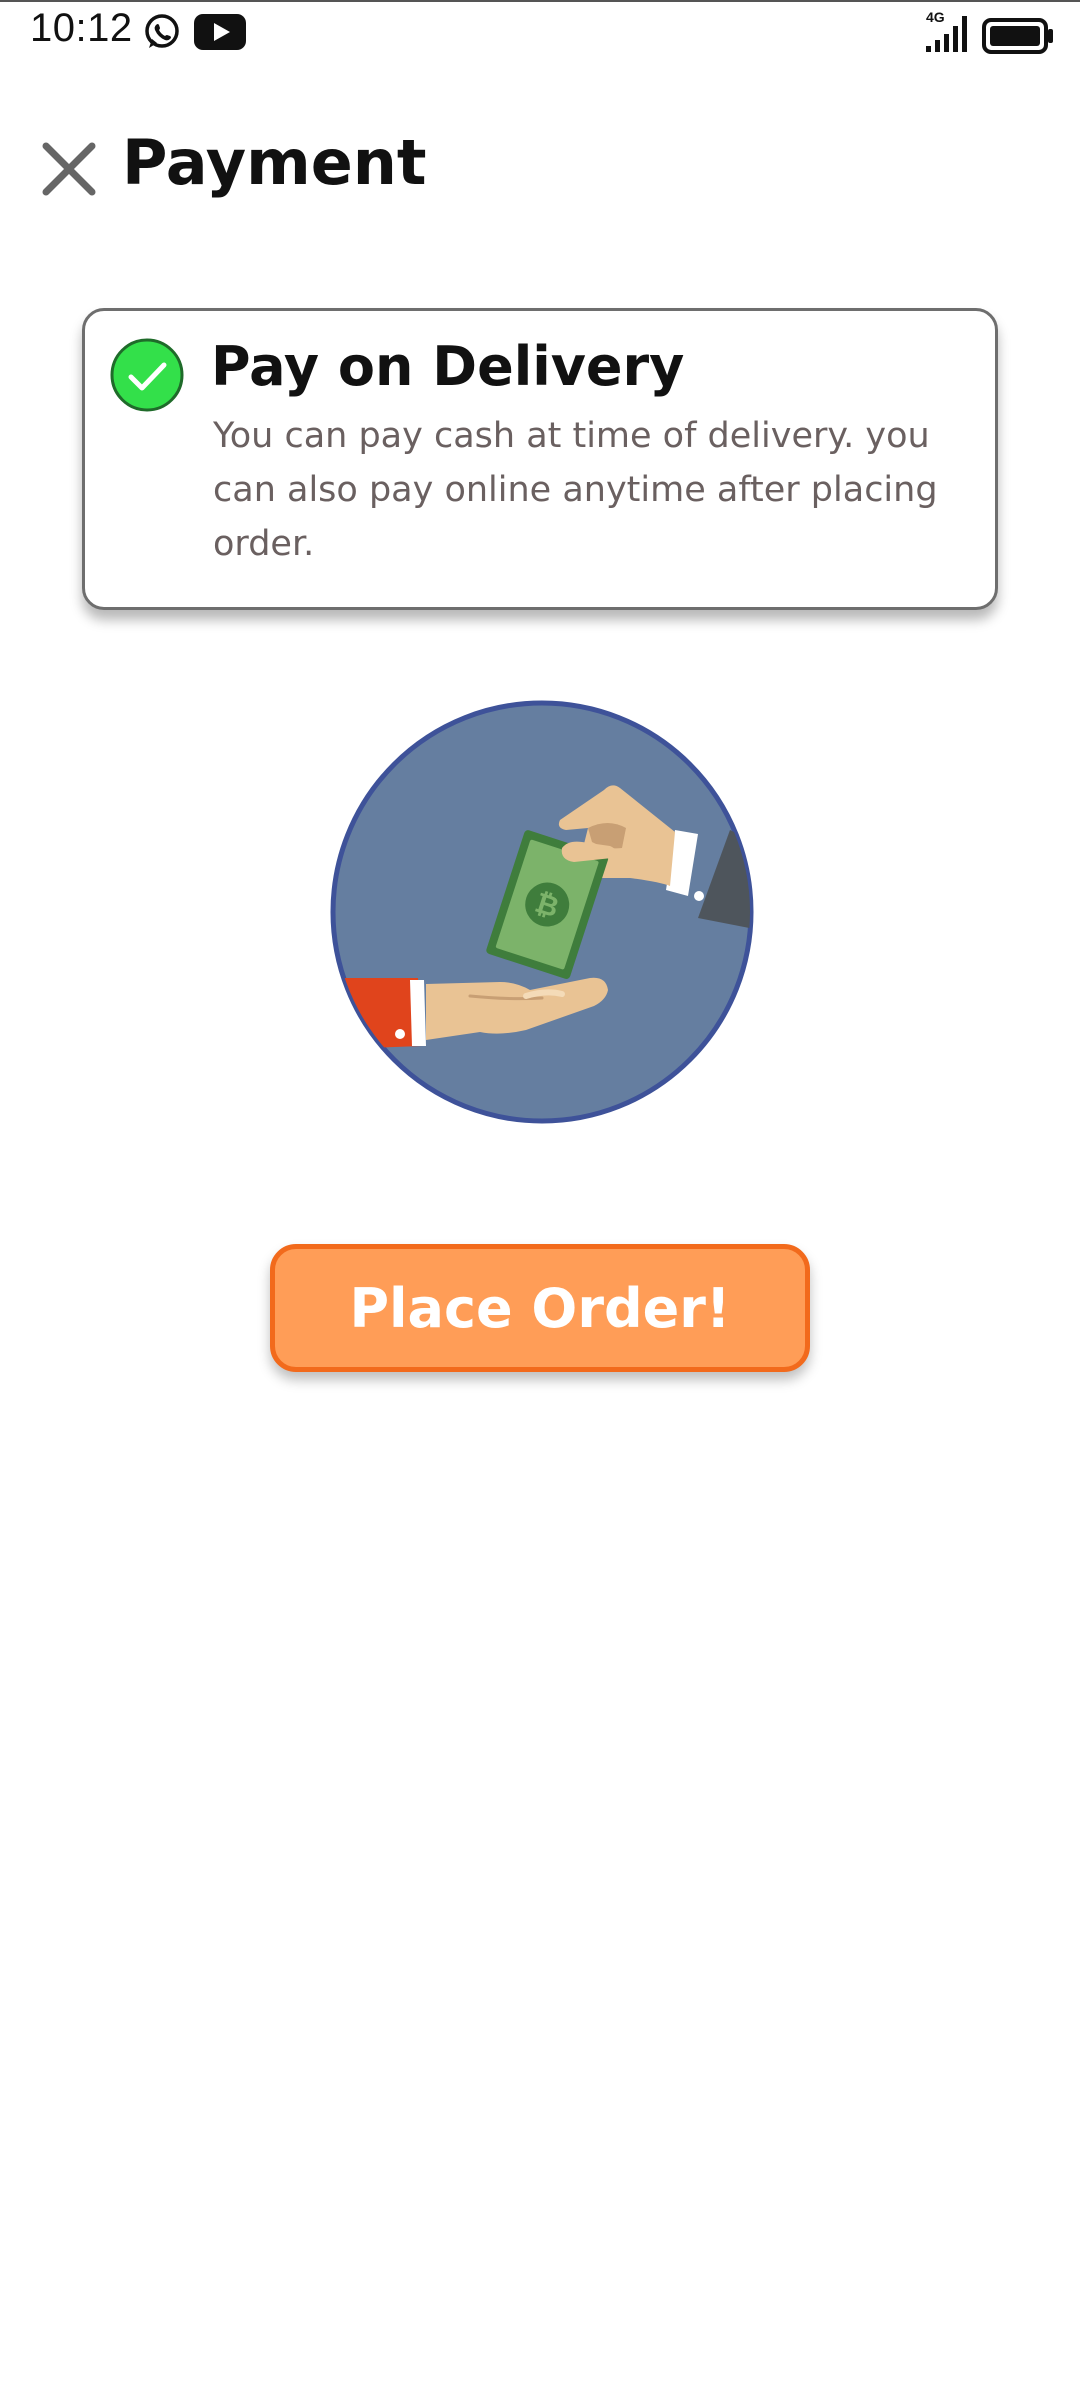  Describe the element at coordinates (220, 32) in the screenshot. I see `youtube-icon` at that location.